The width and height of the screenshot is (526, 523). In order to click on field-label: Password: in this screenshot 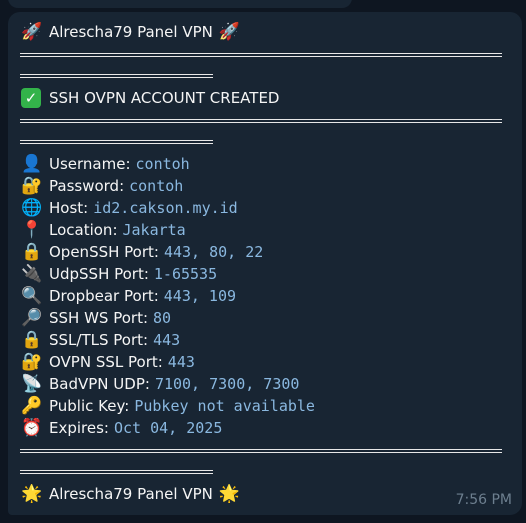, I will do `click(87, 186)`.